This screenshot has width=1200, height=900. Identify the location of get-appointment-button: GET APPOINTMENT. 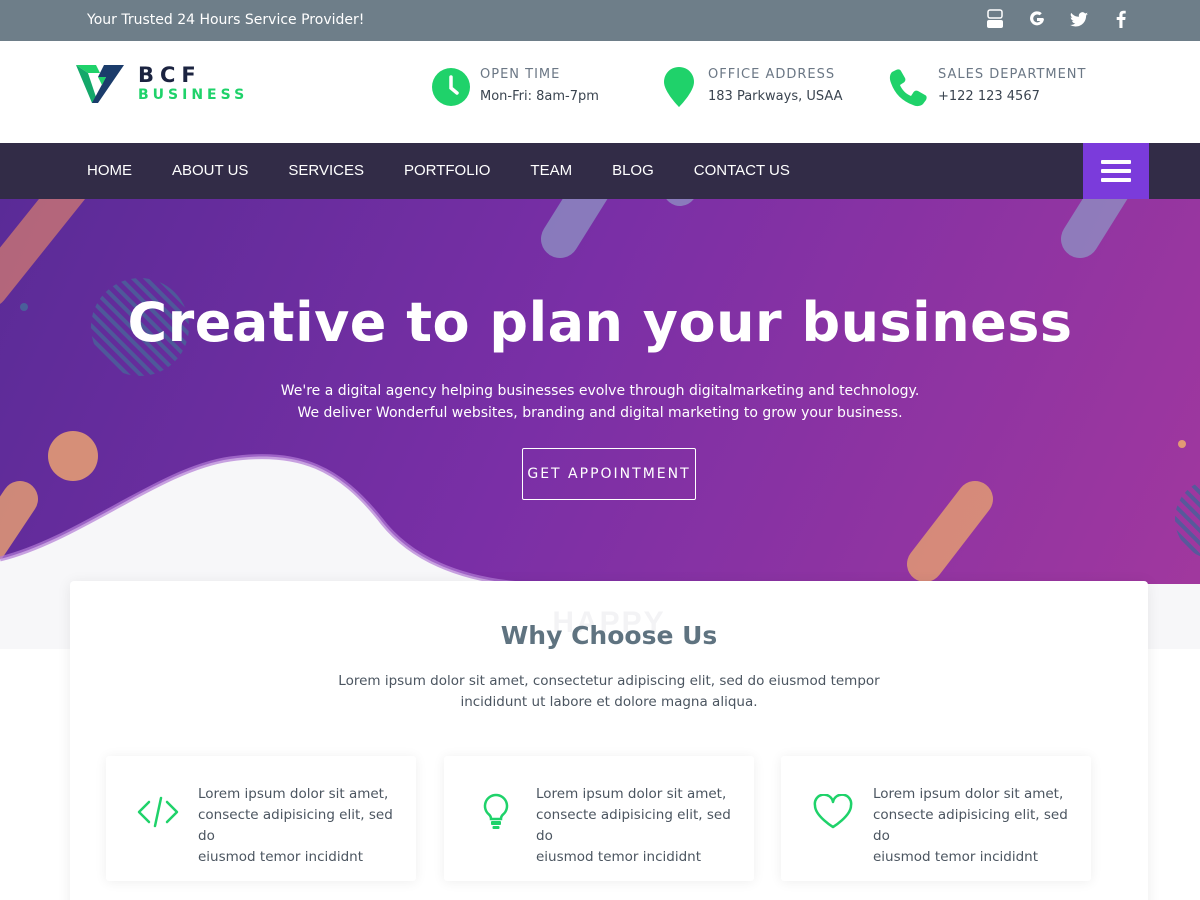
(609, 474).